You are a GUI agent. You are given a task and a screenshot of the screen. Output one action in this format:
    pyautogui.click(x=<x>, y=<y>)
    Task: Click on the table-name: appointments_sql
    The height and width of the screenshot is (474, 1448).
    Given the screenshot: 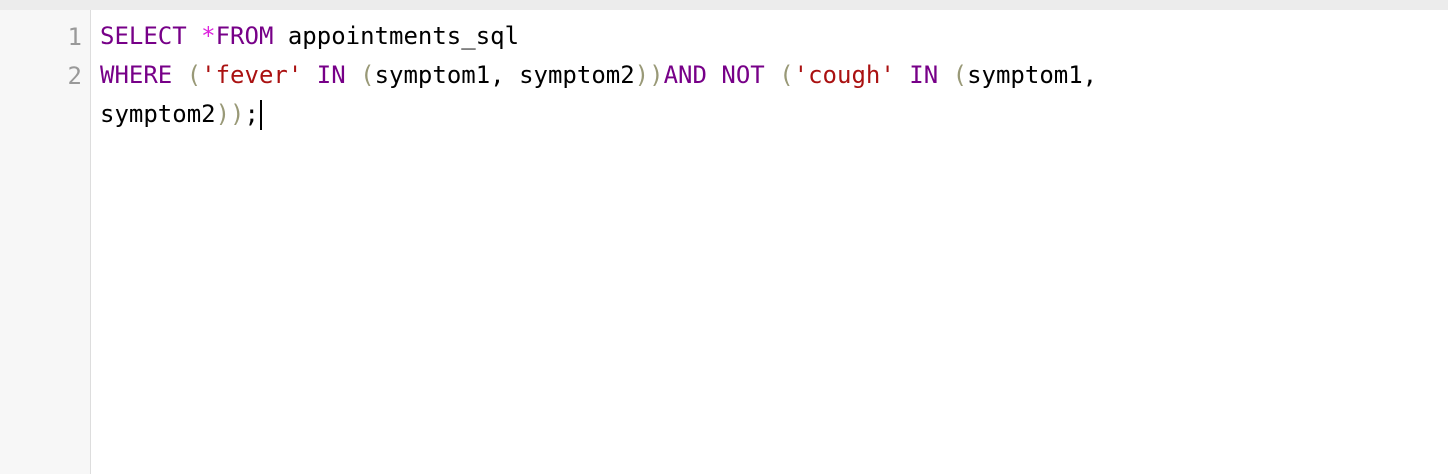 What is the action you would take?
    pyautogui.click(x=396, y=36)
    